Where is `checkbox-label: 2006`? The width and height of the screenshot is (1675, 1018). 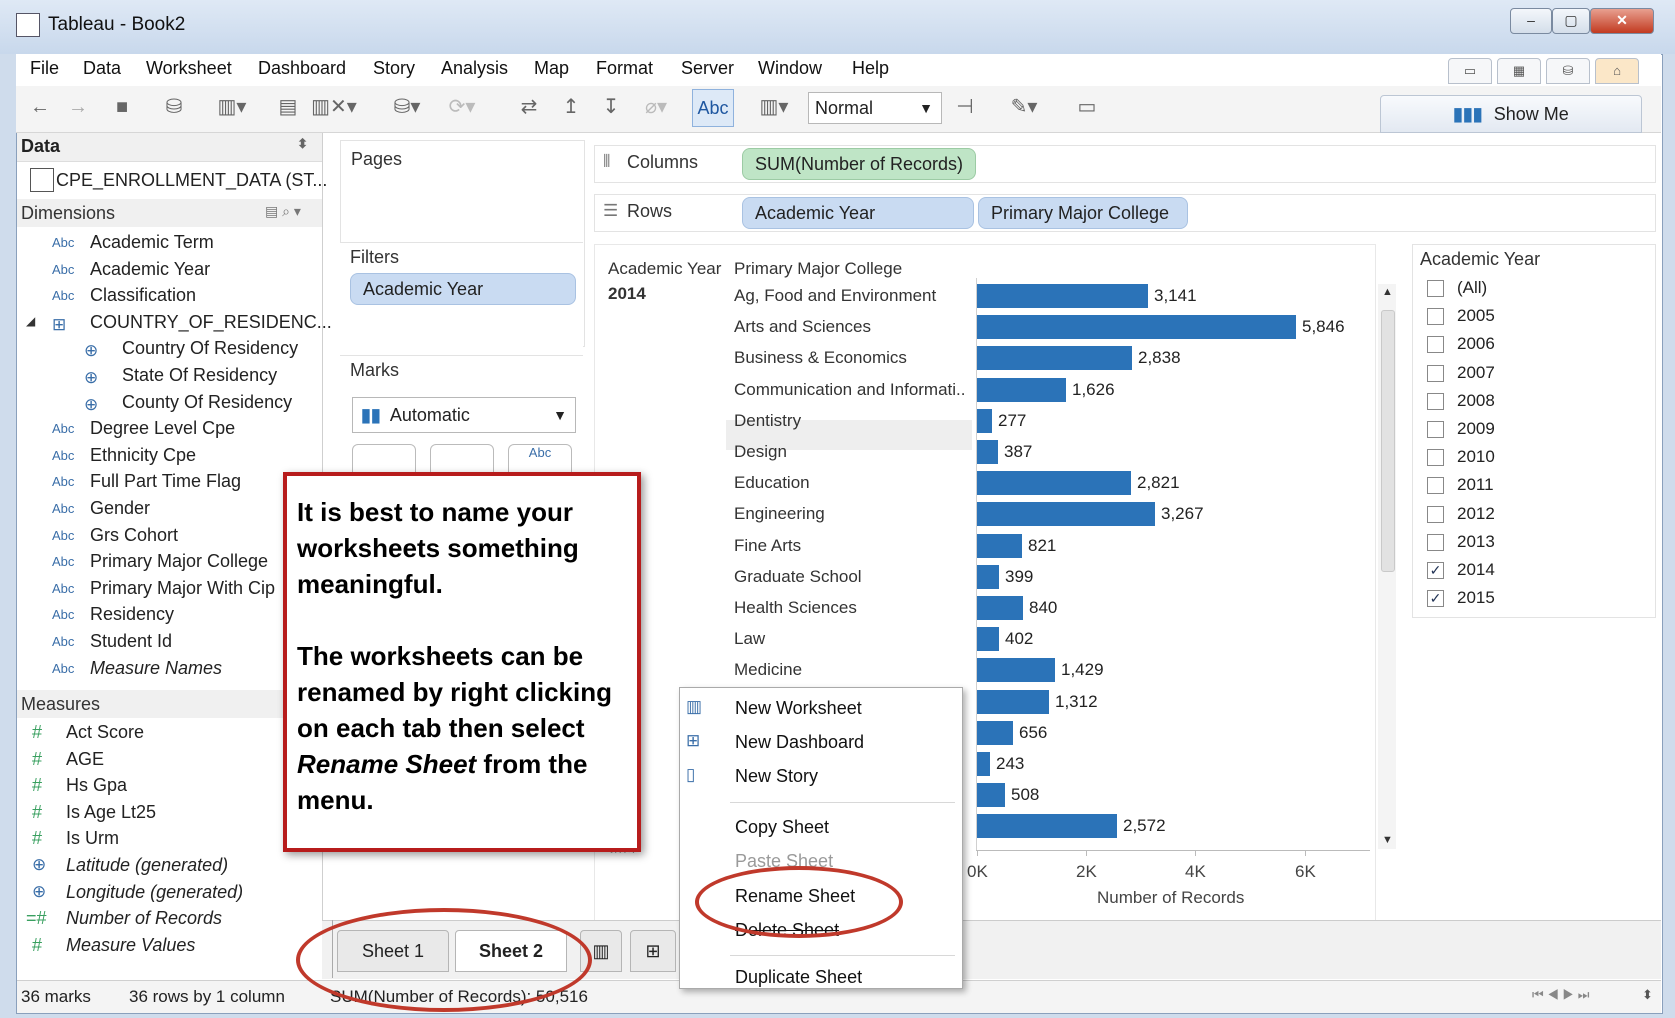
checkbox-label: 2006 is located at coordinates (1476, 344).